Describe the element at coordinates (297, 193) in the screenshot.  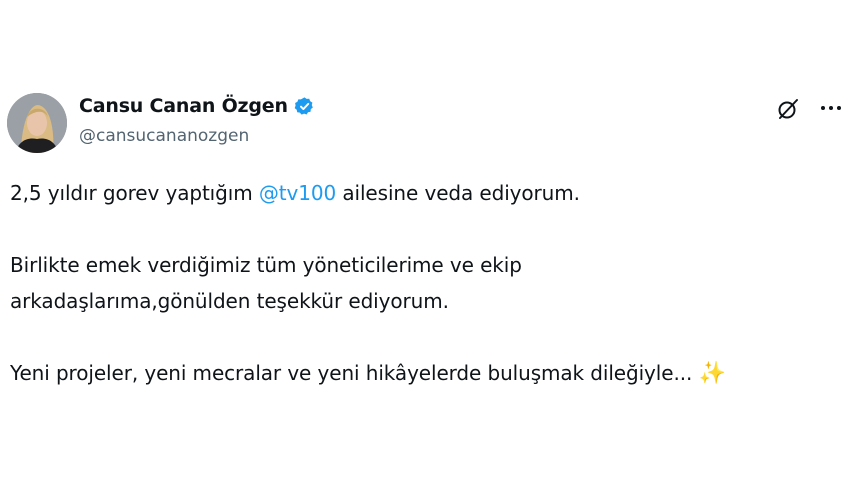
I see `mention-link-tv100: @tv100` at that location.